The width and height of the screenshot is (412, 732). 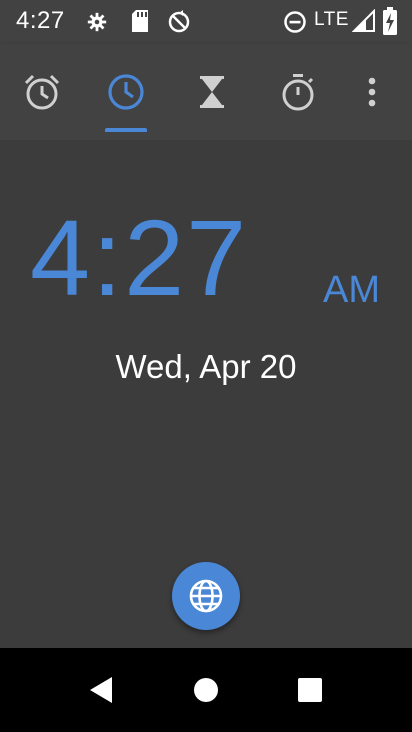 I want to click on settings-gear-icon, so click(x=97, y=24).